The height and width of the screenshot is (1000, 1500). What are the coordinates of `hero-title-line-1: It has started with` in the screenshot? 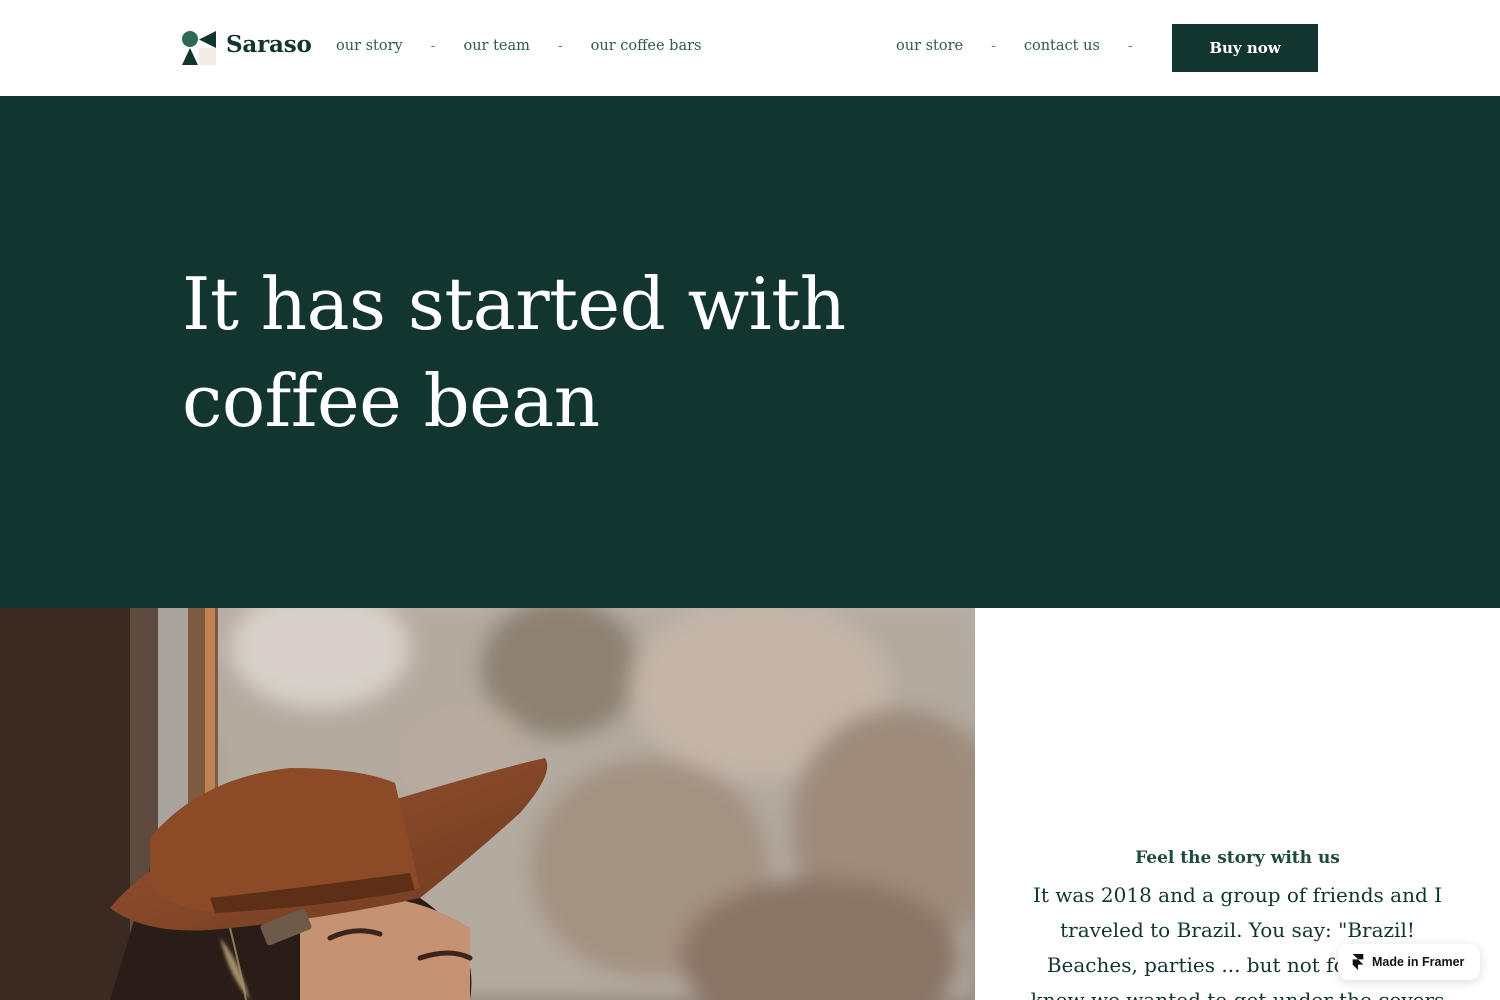 It's located at (514, 304).